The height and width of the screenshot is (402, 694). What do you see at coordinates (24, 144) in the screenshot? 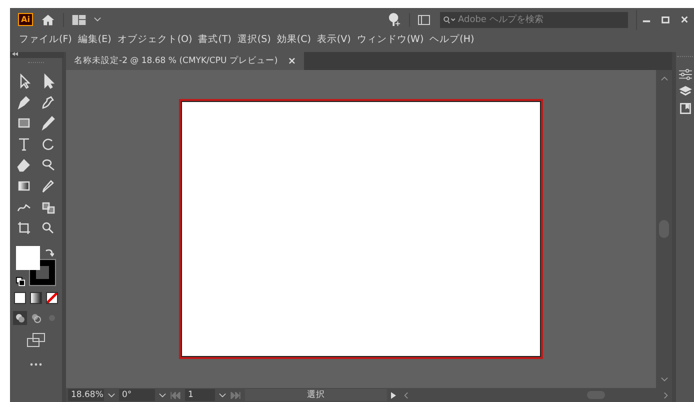
I see `type-tool-icon` at bounding box center [24, 144].